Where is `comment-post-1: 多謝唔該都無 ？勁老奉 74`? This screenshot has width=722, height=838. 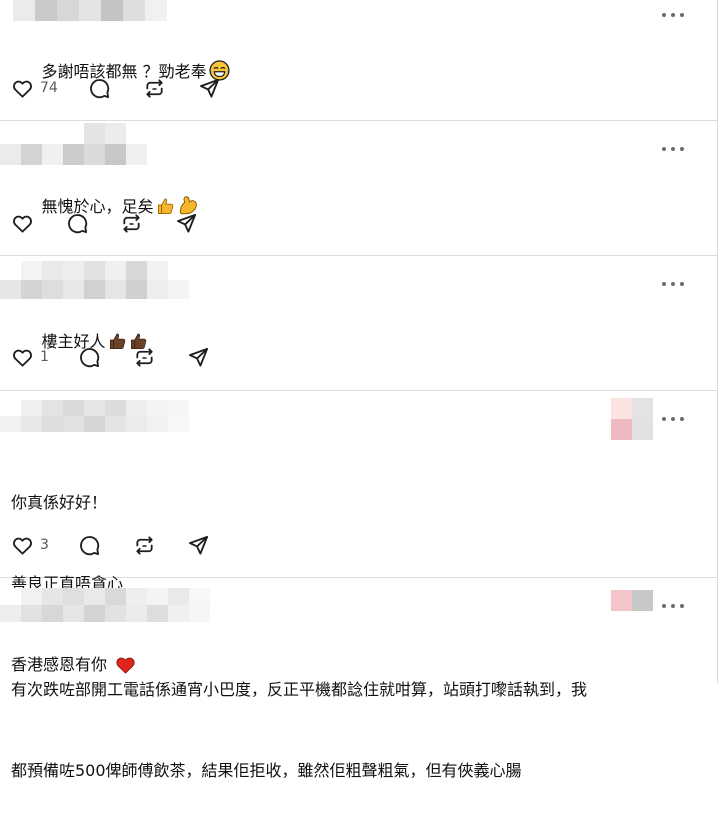
comment-post-1: 多謝唔該都無 ？勁老奉 74 is located at coordinates (358, 60).